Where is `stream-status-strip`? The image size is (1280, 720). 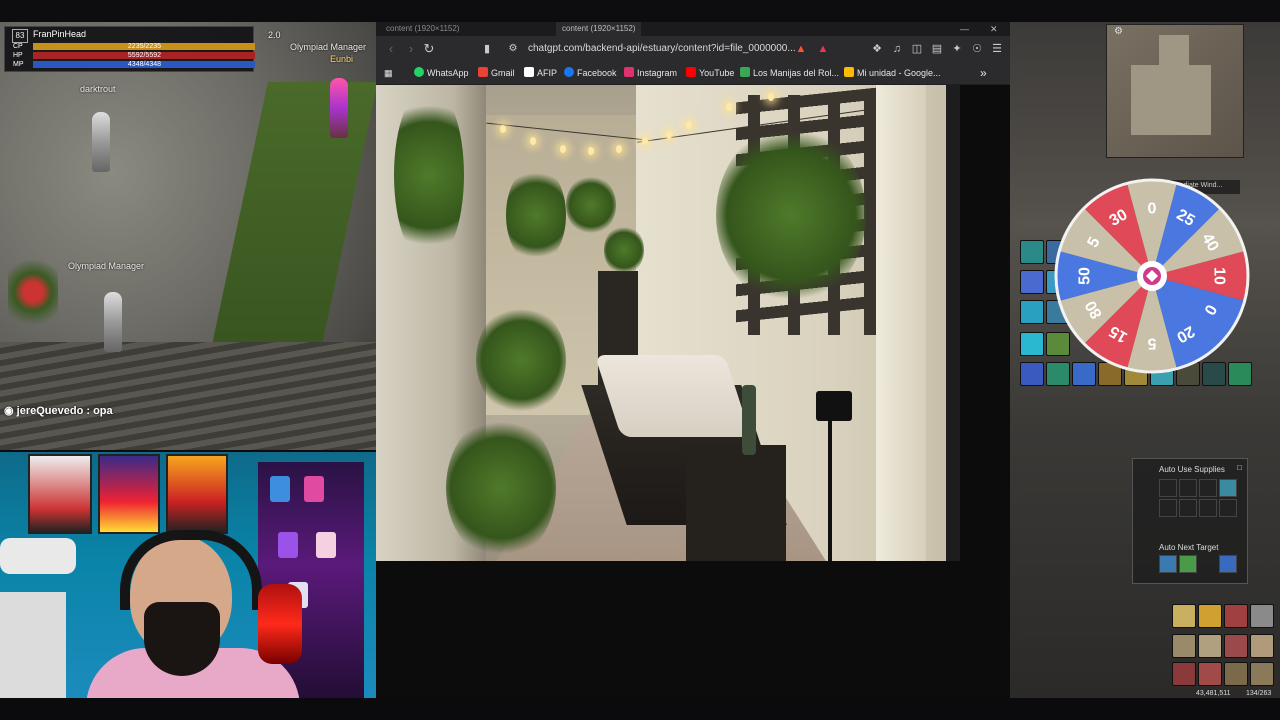
stream-status-strip is located at coordinates (640, 709).